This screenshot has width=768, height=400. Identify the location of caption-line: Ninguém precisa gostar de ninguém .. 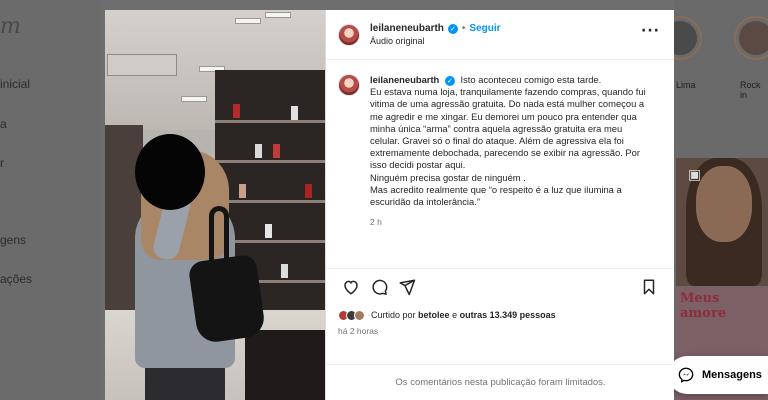
(448, 177).